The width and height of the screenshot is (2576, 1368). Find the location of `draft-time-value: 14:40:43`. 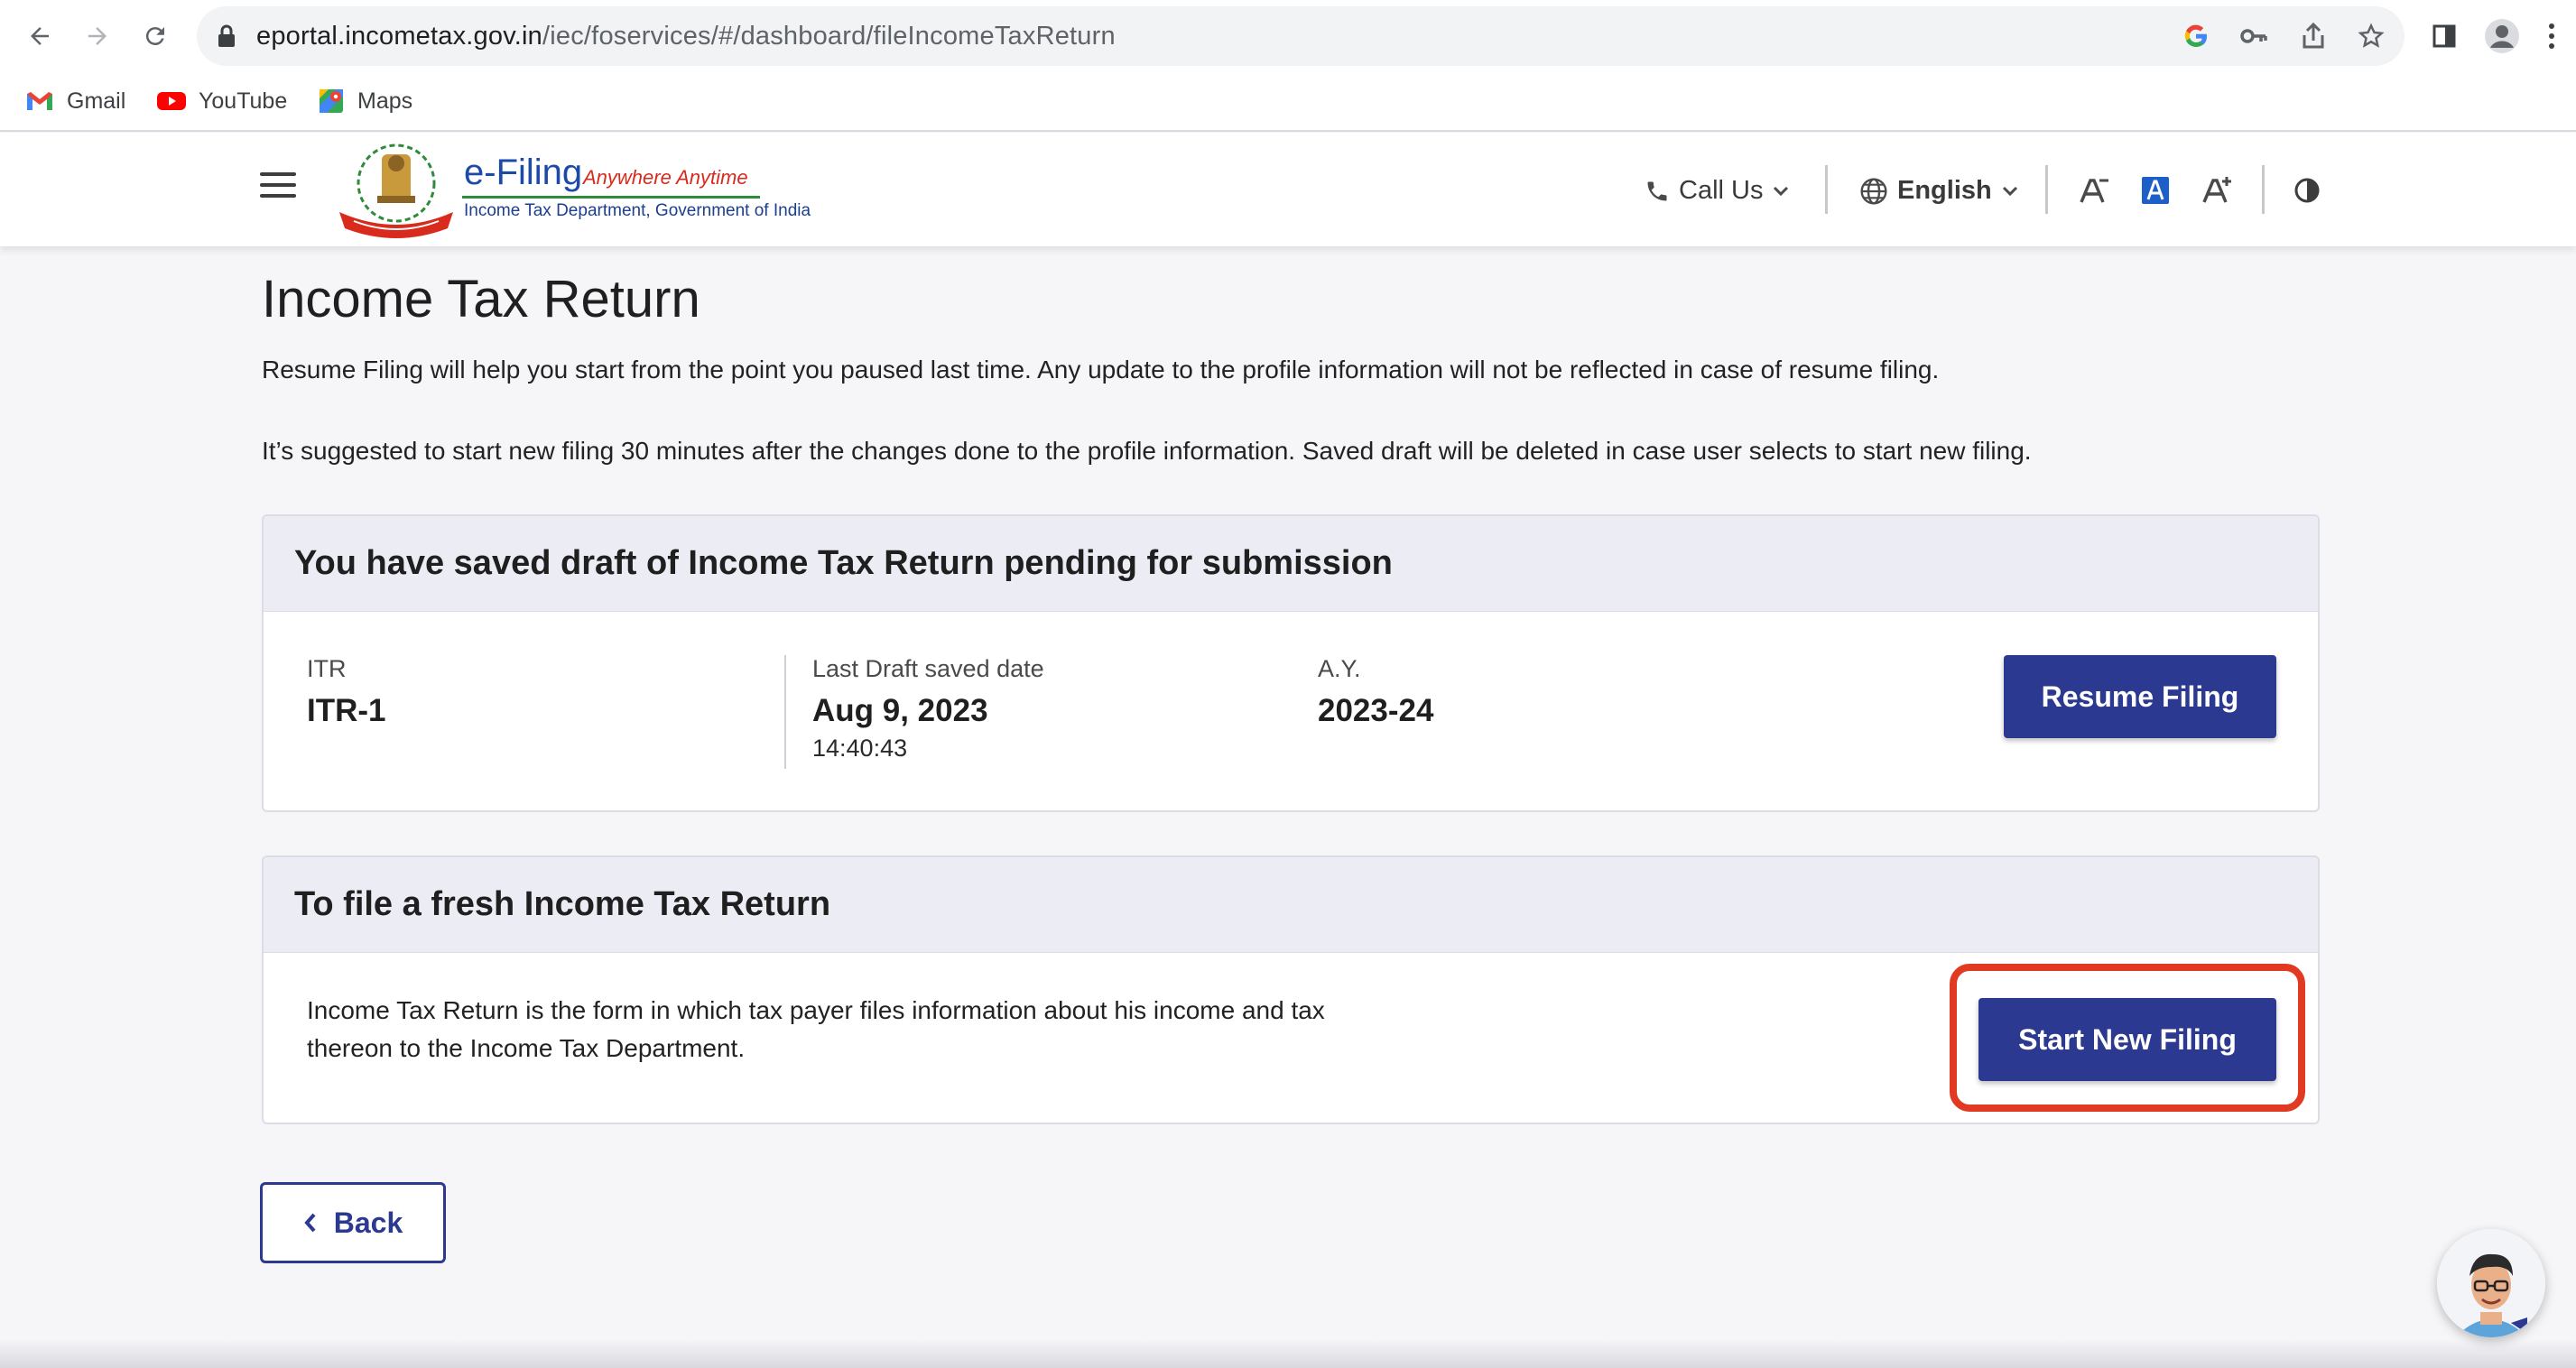

draft-time-value: 14:40:43 is located at coordinates (860, 748).